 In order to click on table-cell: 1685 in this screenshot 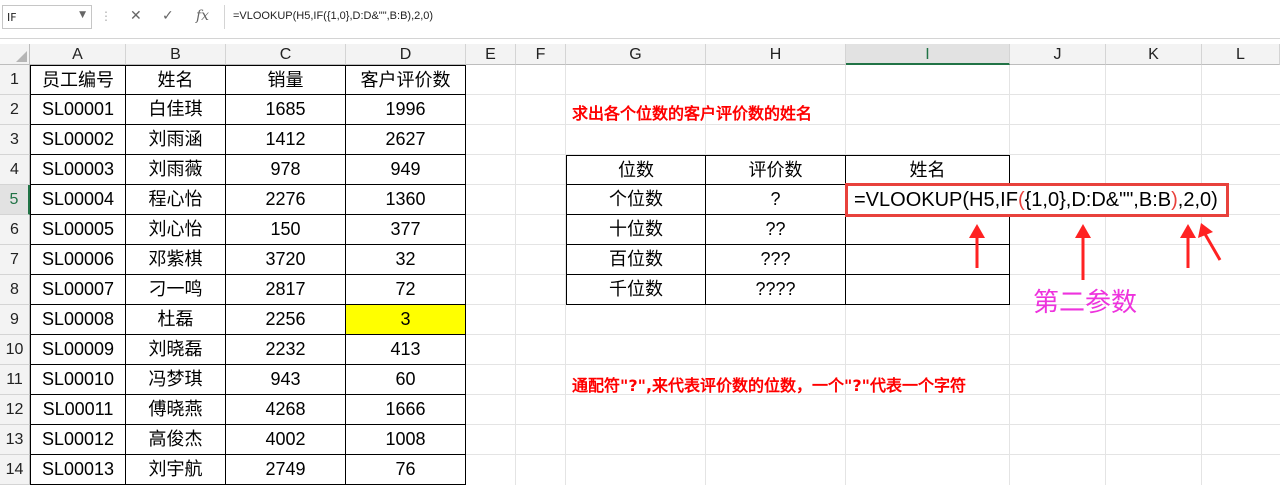, I will do `click(286, 110)`.